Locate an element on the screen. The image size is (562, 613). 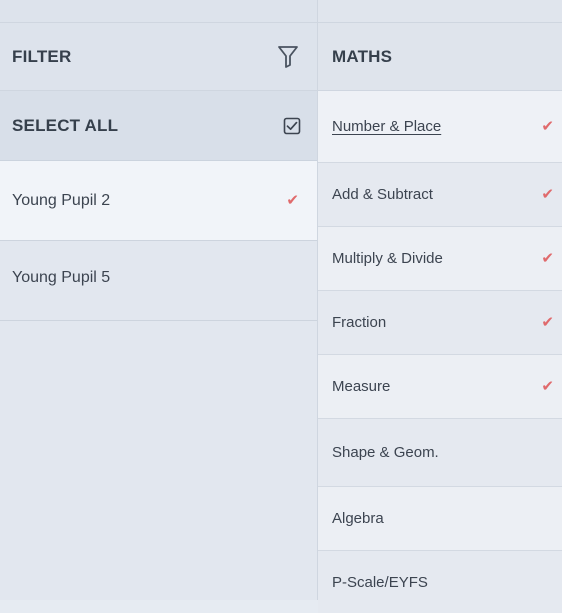
maths-header: MATHS is located at coordinates (440, 57).